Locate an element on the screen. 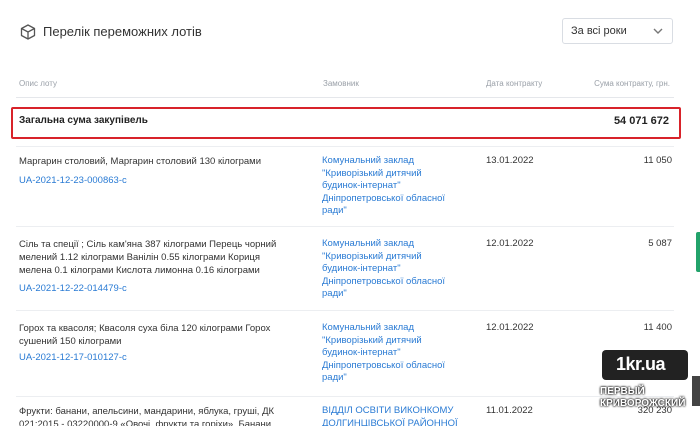 This screenshot has width=700, height=426. panel-header: Перелік переможних лотів За всі роки is located at coordinates (350, 31).